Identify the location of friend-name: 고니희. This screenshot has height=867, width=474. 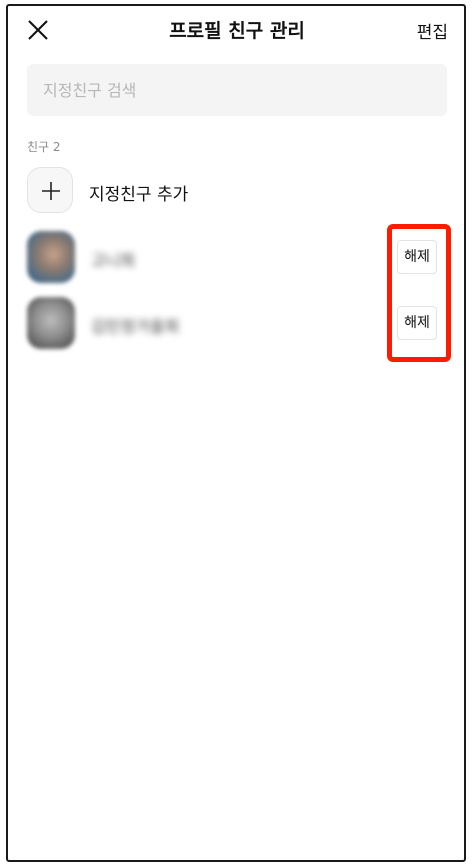
(113, 260).